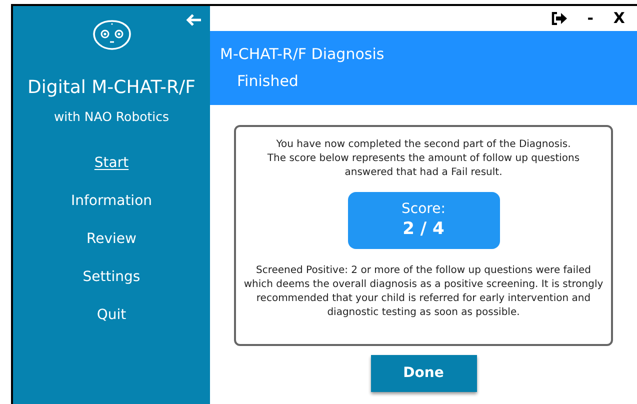 Image resolution: width=637 pixels, height=404 pixels. I want to click on robot-head-icon, so click(111, 35).